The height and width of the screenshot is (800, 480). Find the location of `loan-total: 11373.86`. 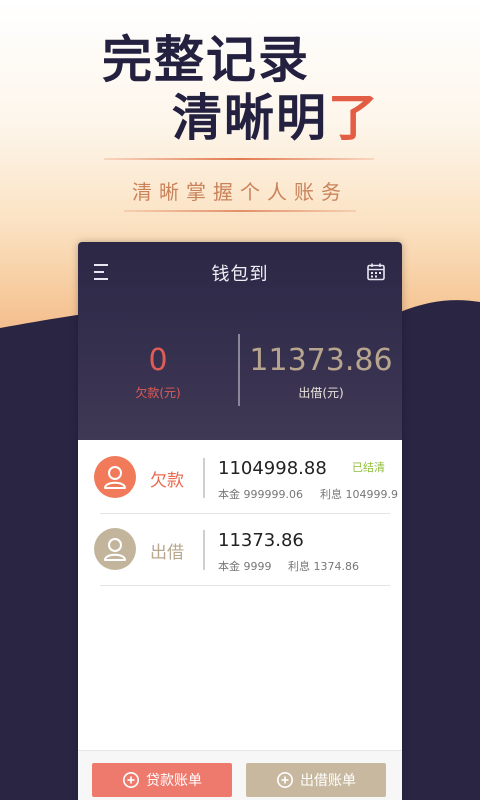

loan-total: 11373.86 is located at coordinates (321, 360).